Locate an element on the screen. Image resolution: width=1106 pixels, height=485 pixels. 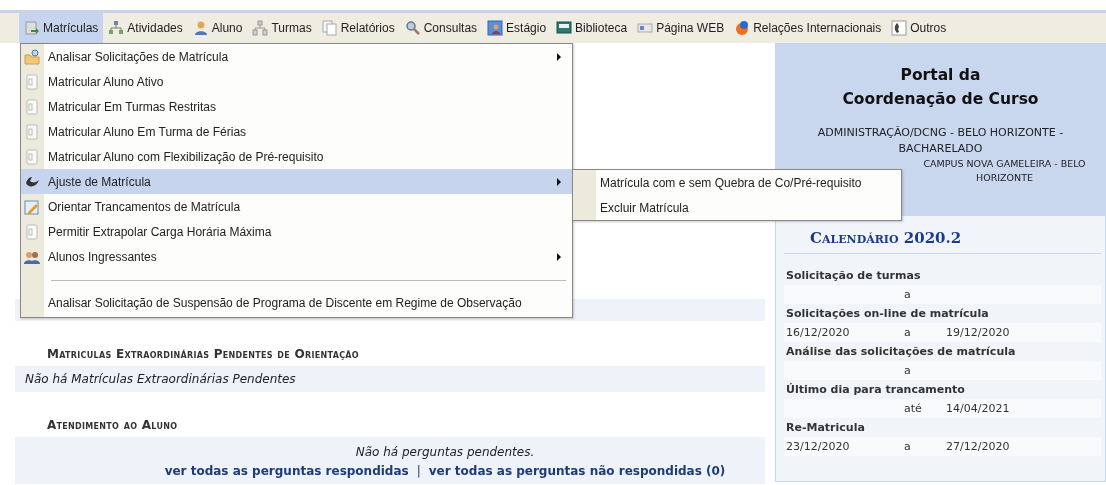
start-date: 23/12/2020 is located at coordinates (818, 447).